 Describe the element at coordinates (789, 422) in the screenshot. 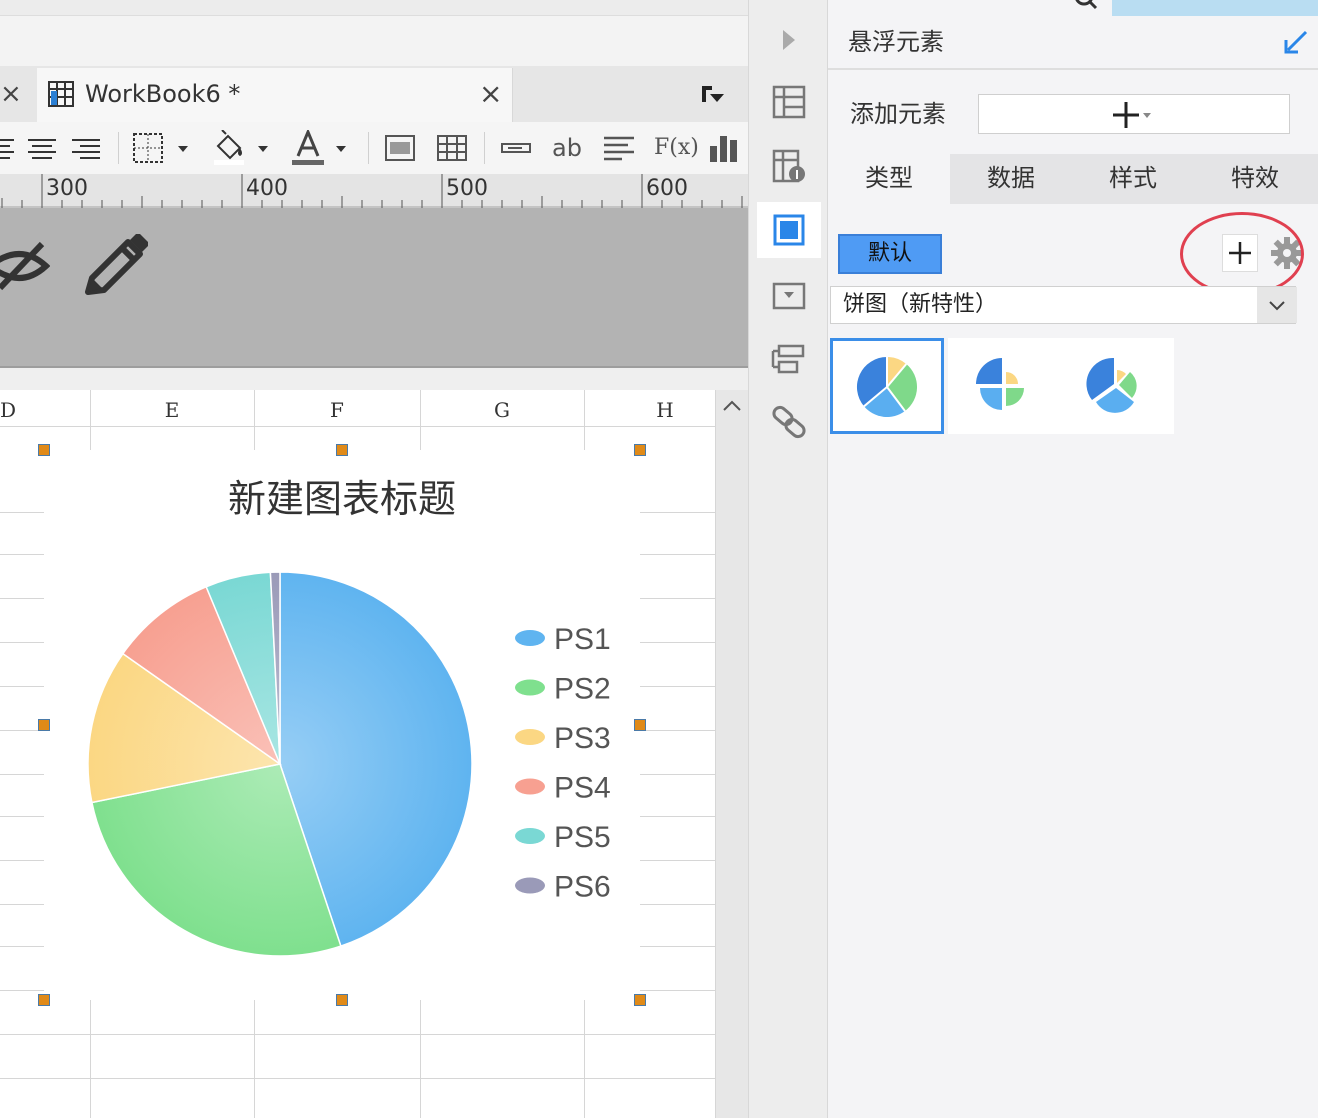

I see `hyperlink-icon` at that location.